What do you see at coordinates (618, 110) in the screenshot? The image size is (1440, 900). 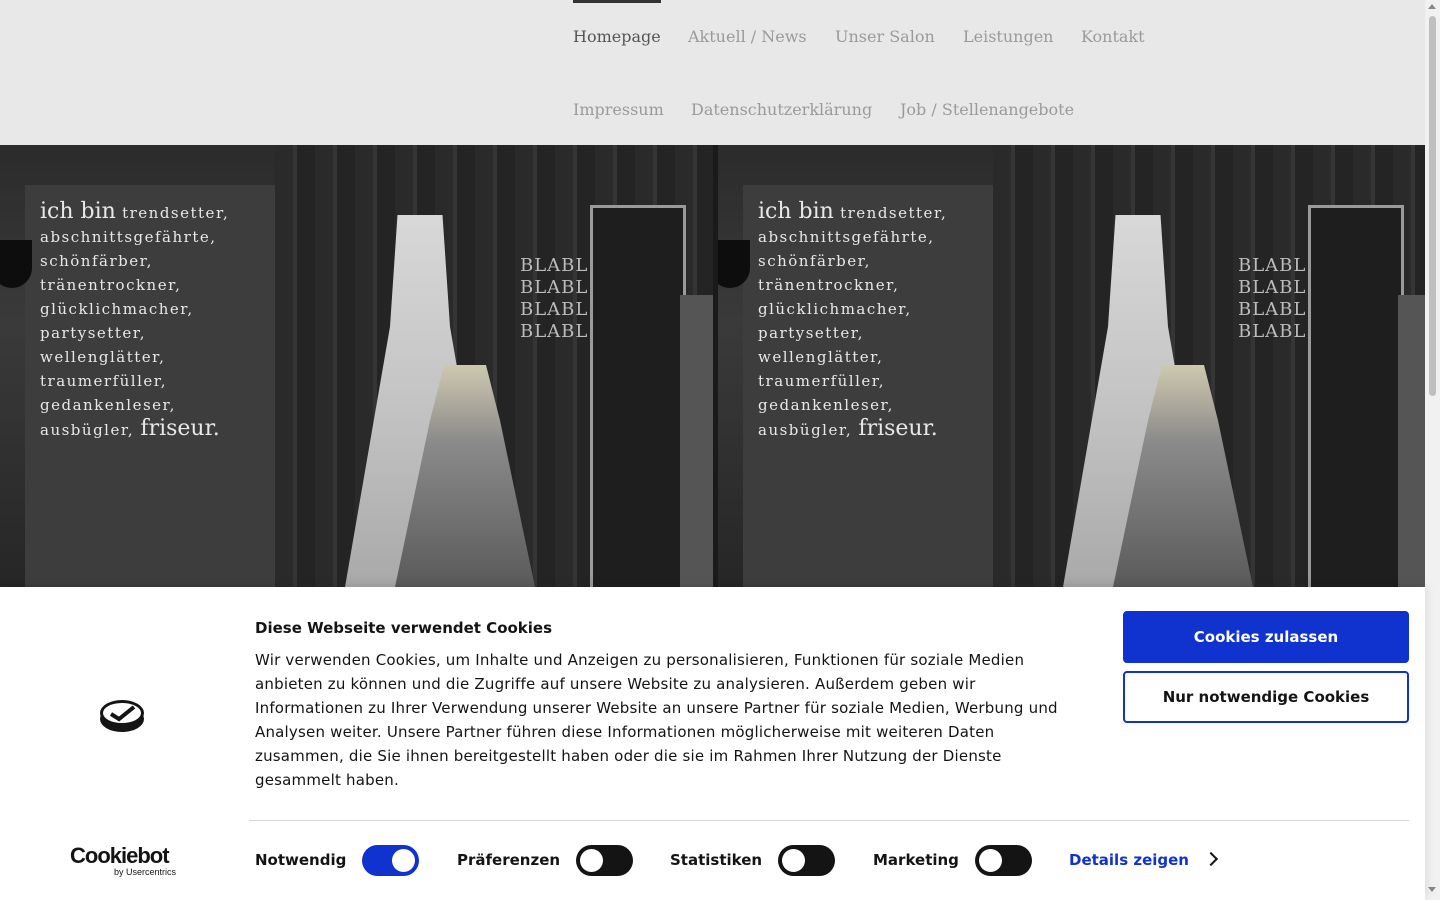 I see `nav-item-impressum: Impressum` at bounding box center [618, 110].